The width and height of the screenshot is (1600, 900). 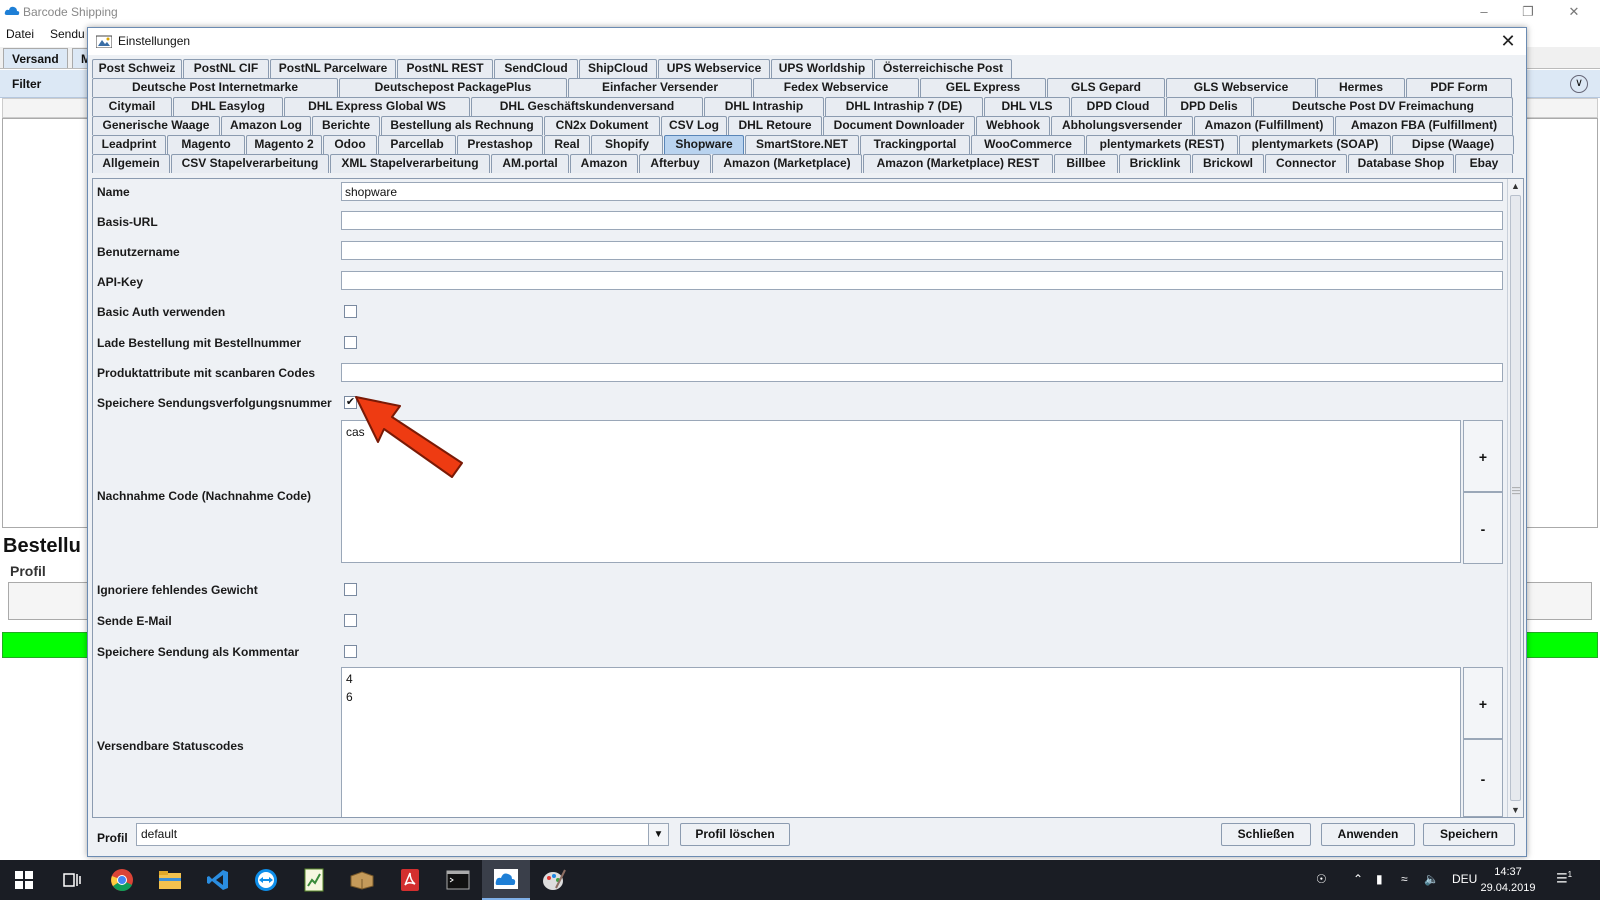 I want to click on tab-afterbuy: Afterbuy, so click(x=675, y=163).